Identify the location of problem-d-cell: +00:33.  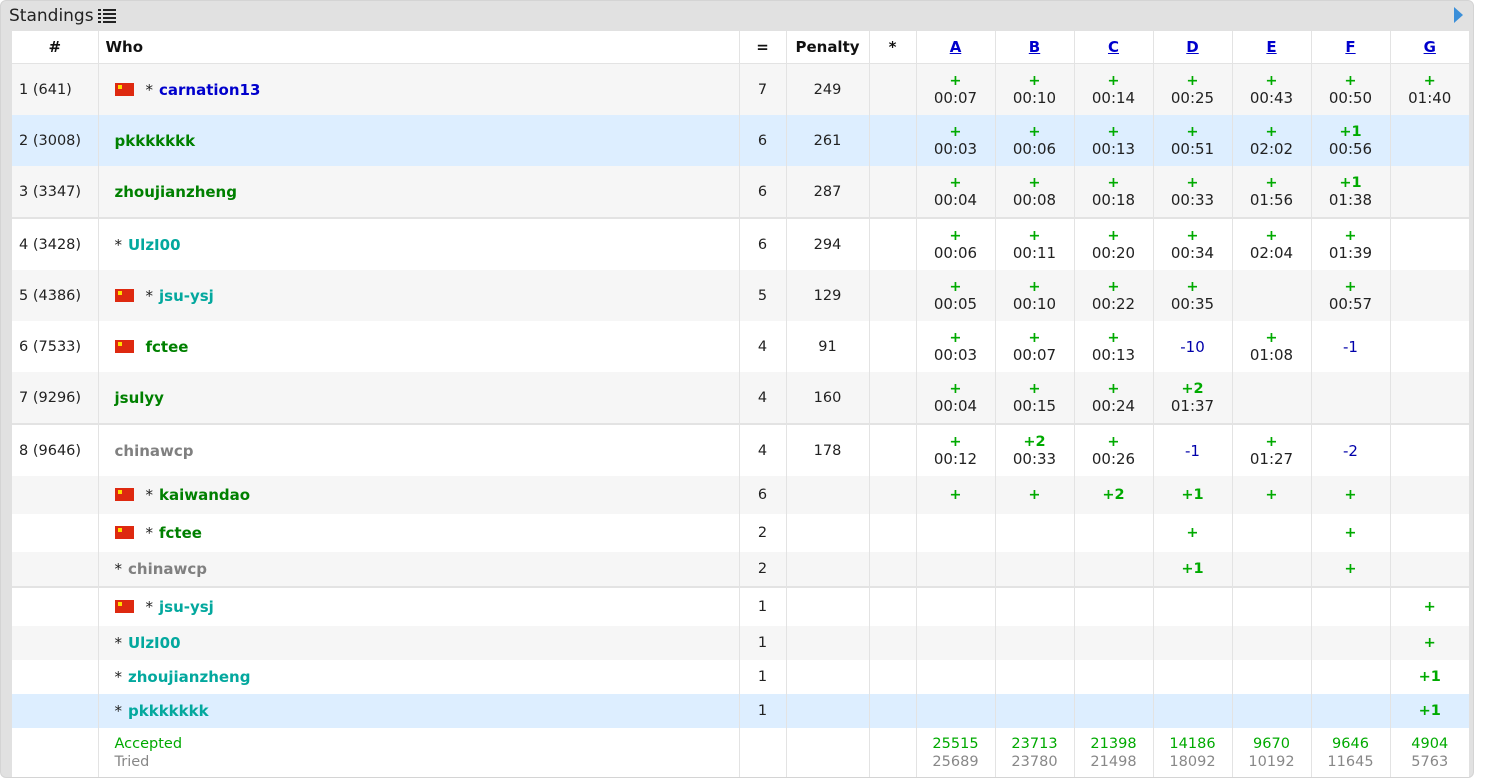
(1193, 192).